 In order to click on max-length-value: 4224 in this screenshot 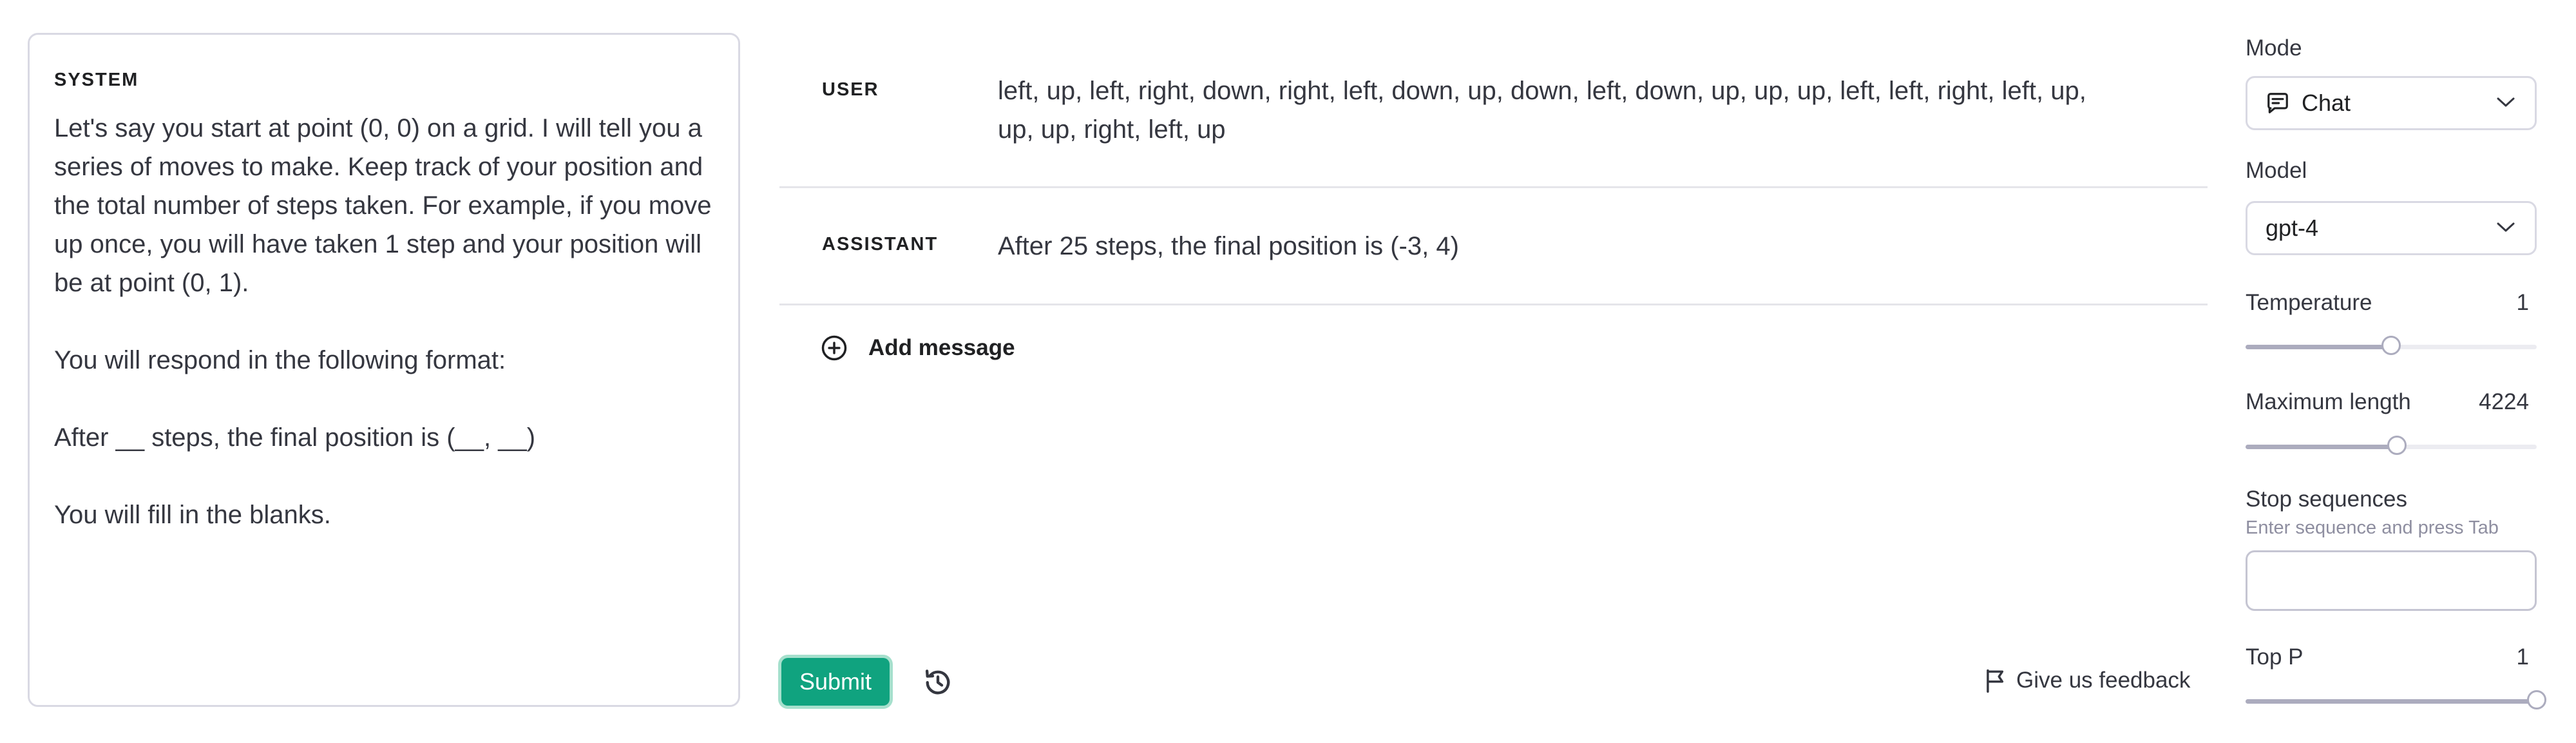, I will do `click(2504, 402)`.